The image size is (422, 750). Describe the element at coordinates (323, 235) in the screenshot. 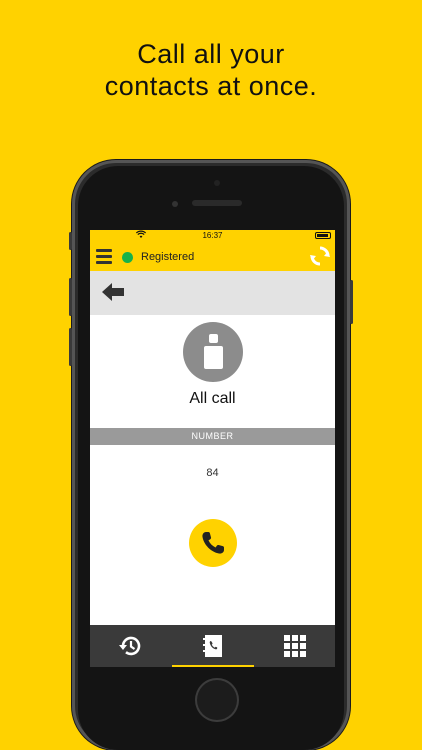

I see `battery-icon` at that location.